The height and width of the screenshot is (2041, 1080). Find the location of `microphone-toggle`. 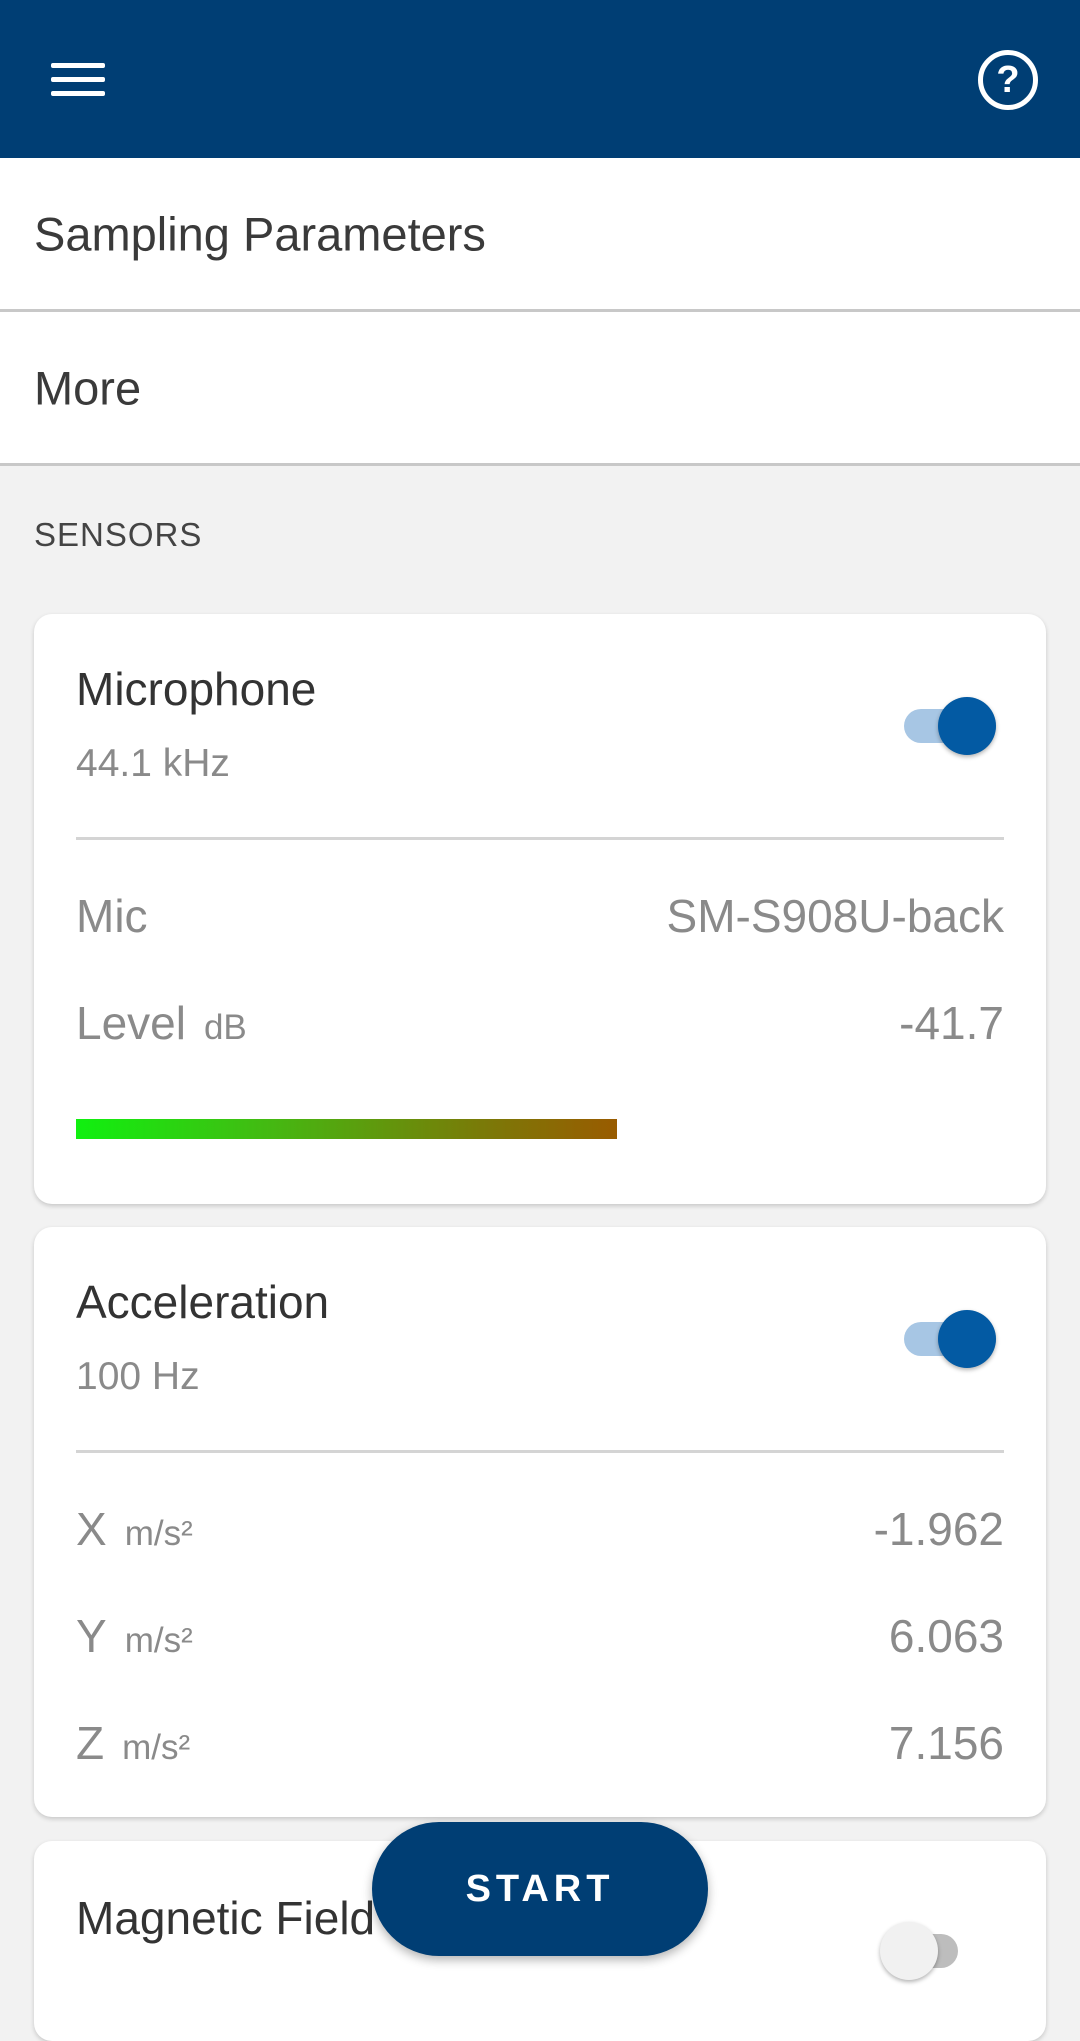

microphone-toggle is located at coordinates (950, 726).